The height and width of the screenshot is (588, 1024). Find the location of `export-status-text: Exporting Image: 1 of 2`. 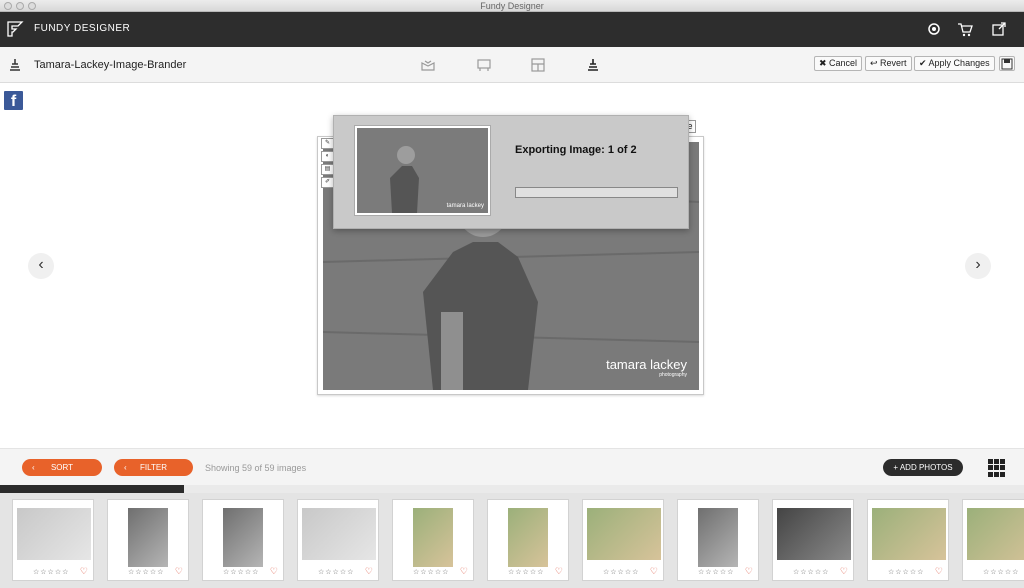

export-status-text: Exporting Image: 1 of 2 is located at coordinates (576, 150).